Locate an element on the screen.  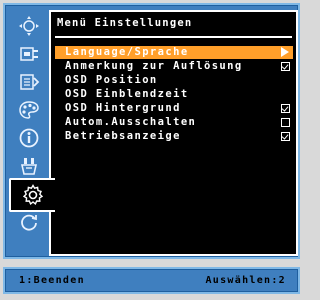
status-bar: 1:Beenden Auswählen:2 is located at coordinates (151, 280).